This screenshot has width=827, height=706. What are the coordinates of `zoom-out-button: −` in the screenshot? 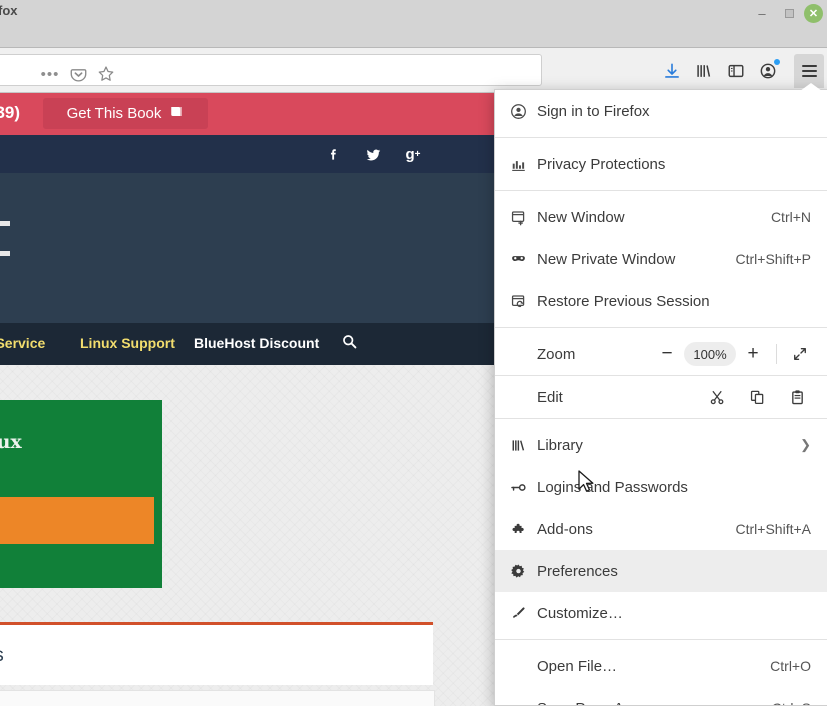 It's located at (667, 354).